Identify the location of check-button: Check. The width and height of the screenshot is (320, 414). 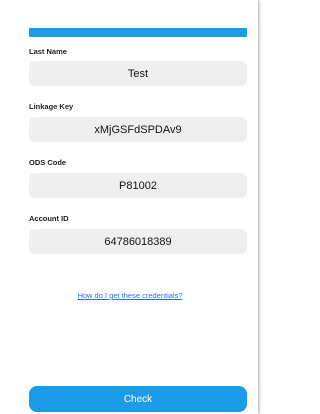
(138, 399).